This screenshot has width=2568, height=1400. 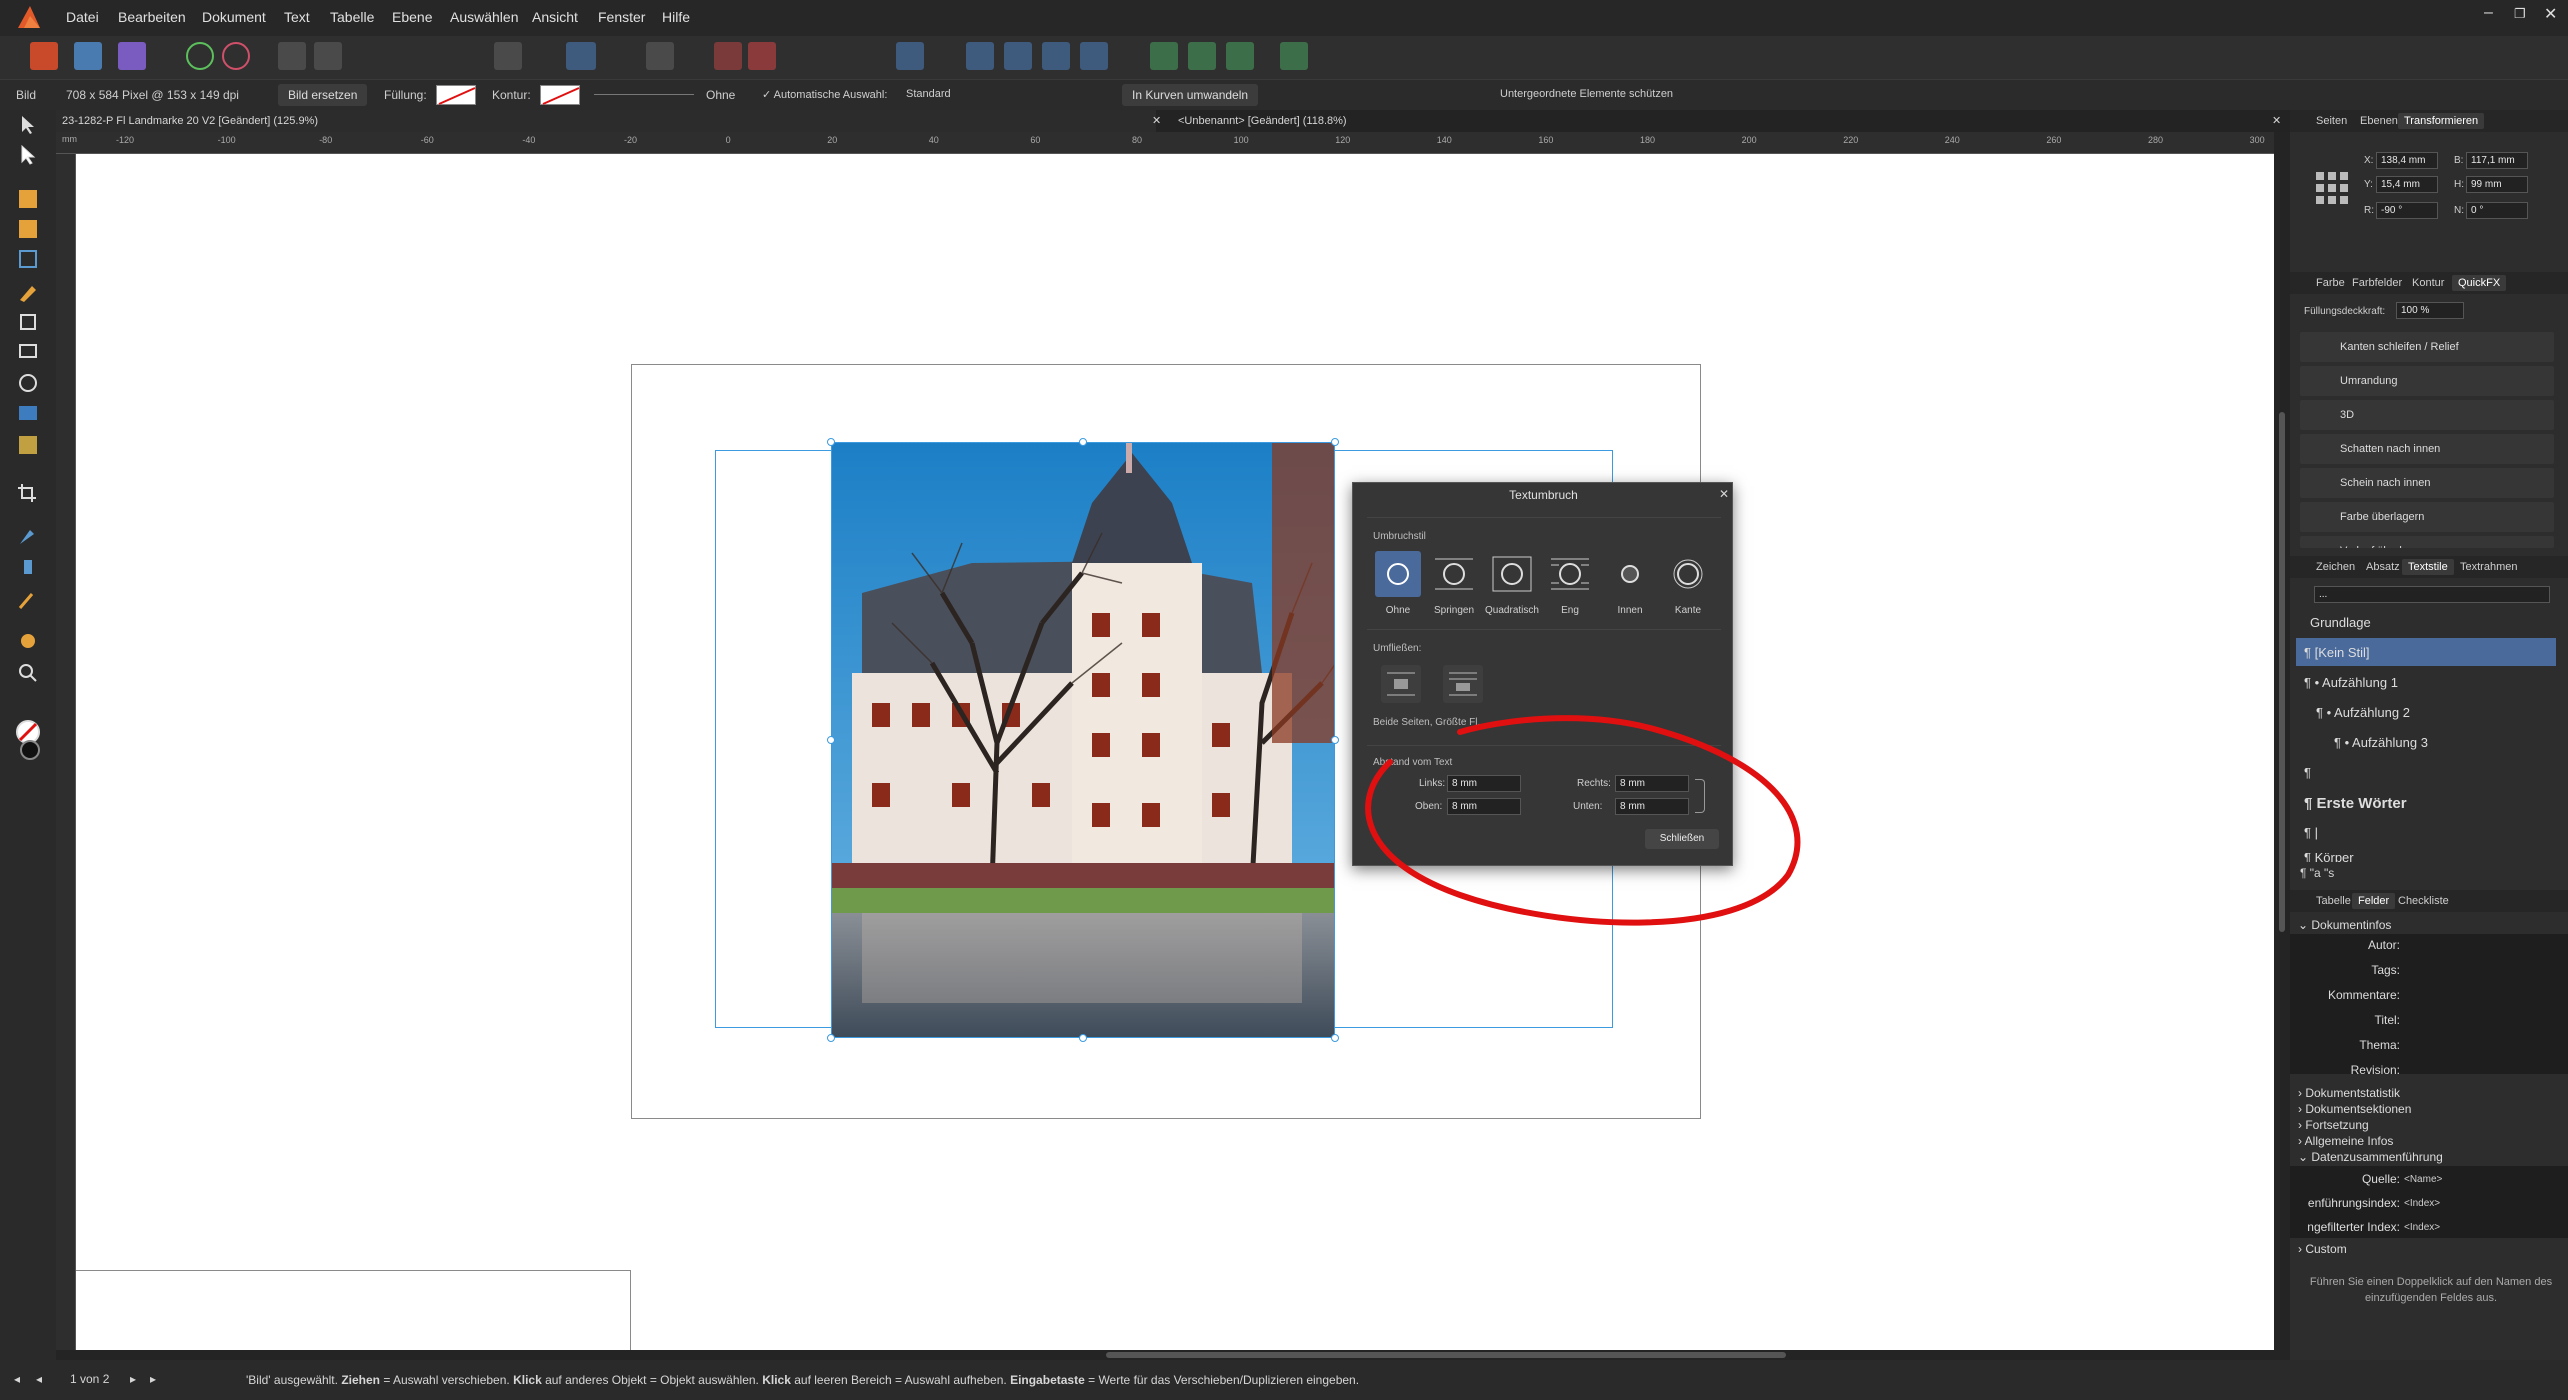 What do you see at coordinates (44, 56) in the screenshot?
I see `persona-publisher-icon` at bounding box center [44, 56].